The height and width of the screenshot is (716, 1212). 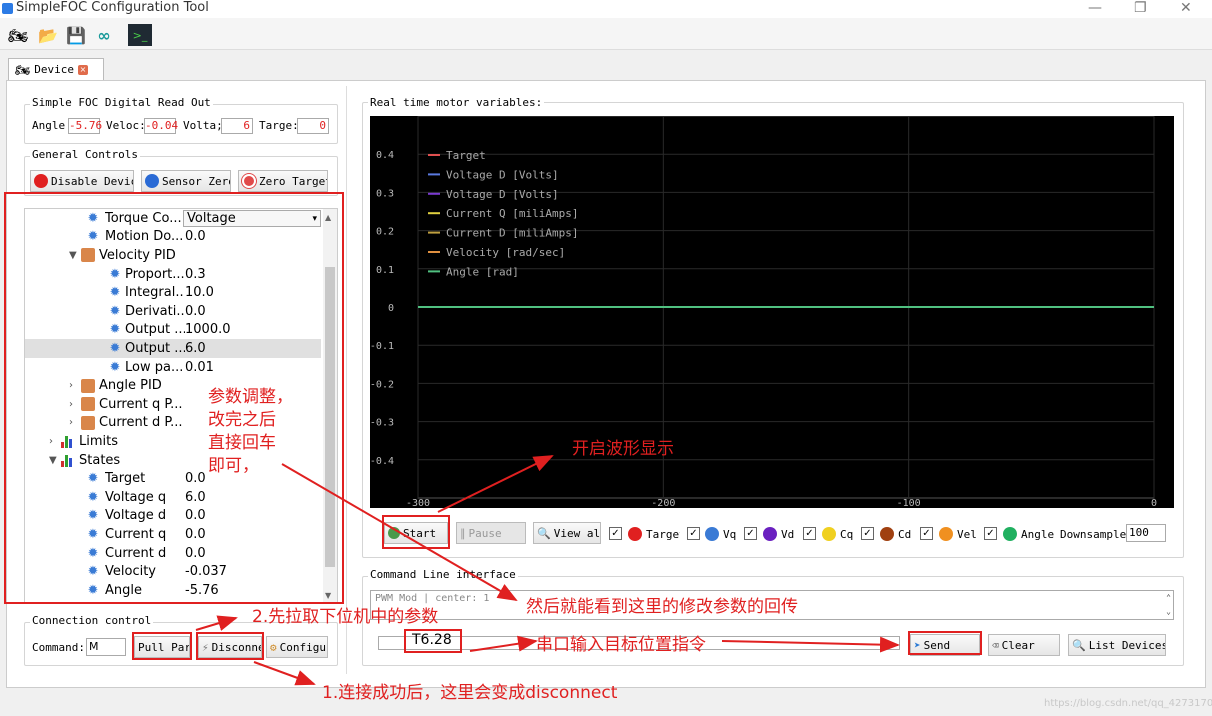 What do you see at coordinates (495, 484) in the screenshot?
I see `arrow-to-start` at bounding box center [495, 484].